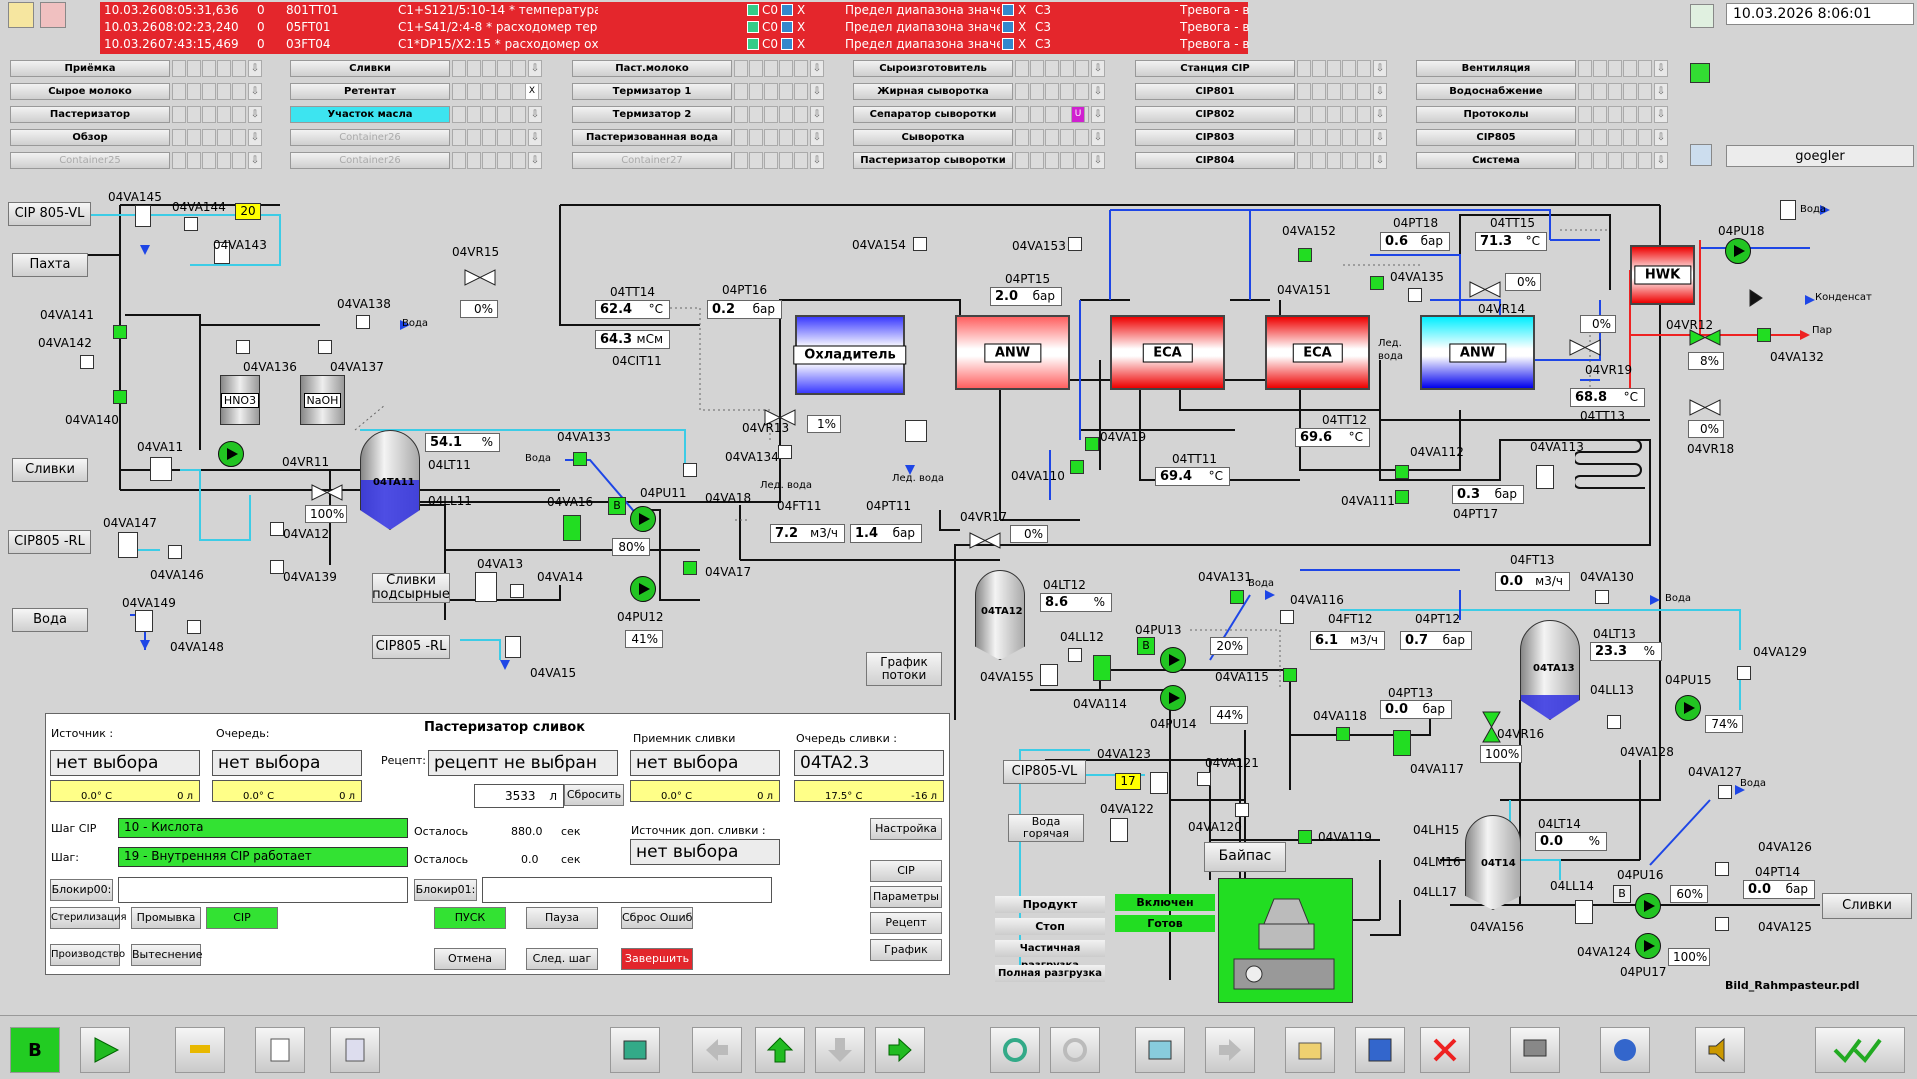  I want to click on tank-04ta13: 04TA13, so click(1550, 670).